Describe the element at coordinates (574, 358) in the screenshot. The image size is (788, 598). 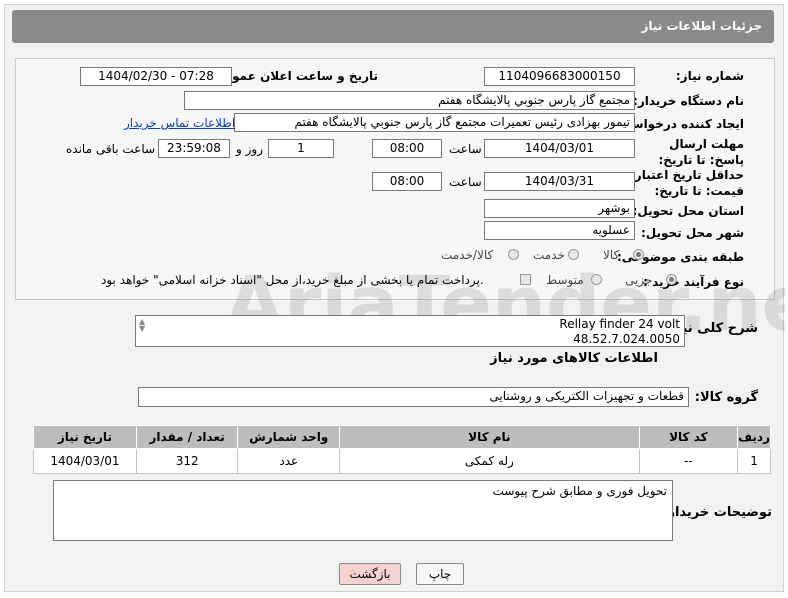
I see `goods-section-title: اطلاعات کالاهای مورد نیاز` at that location.